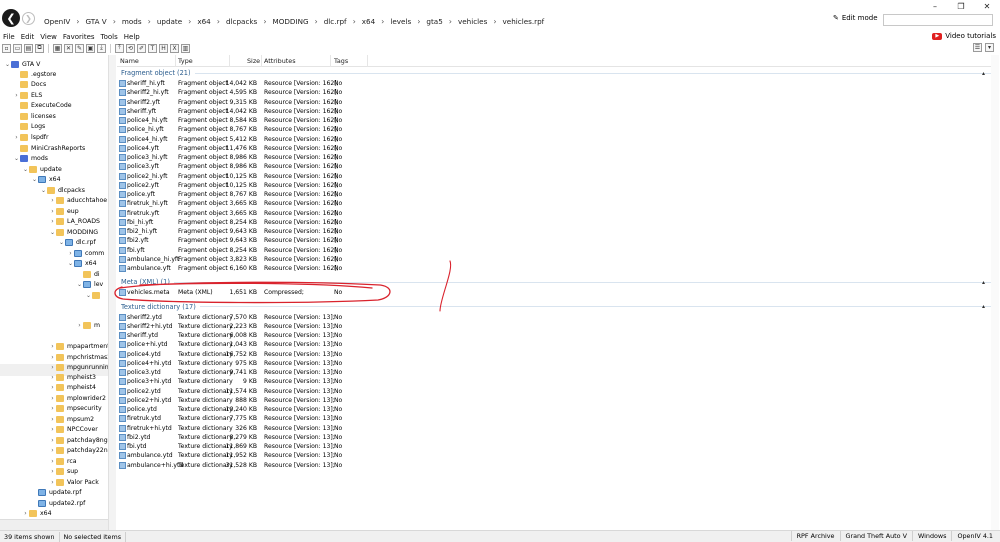  Describe the element at coordinates (54, 524) in the screenshot. I see `tree-horizontal-scrollbar` at that location.